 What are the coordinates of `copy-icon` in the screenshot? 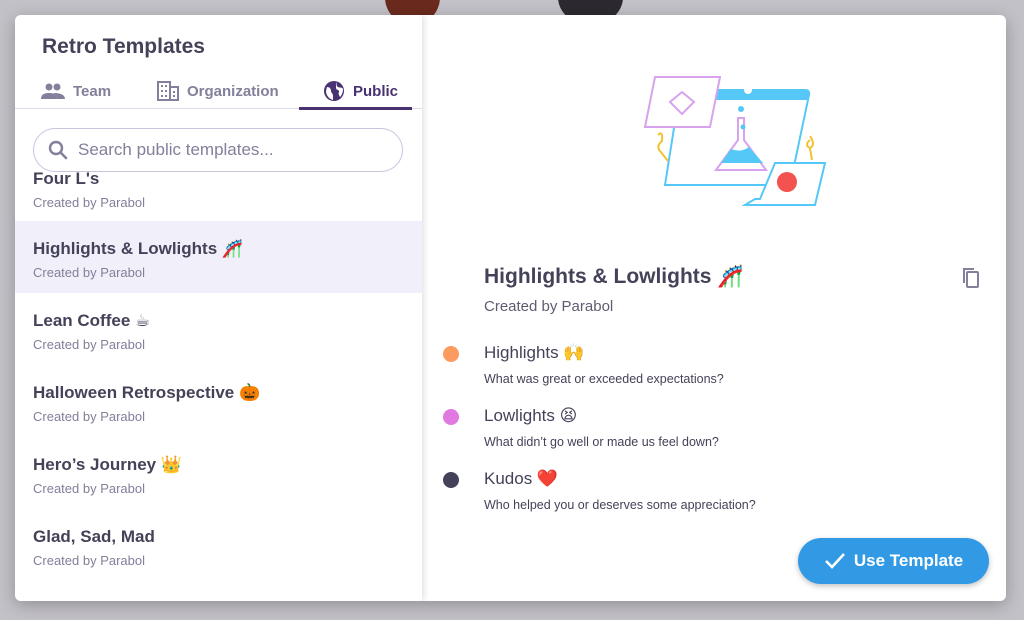 It's located at (971, 278).